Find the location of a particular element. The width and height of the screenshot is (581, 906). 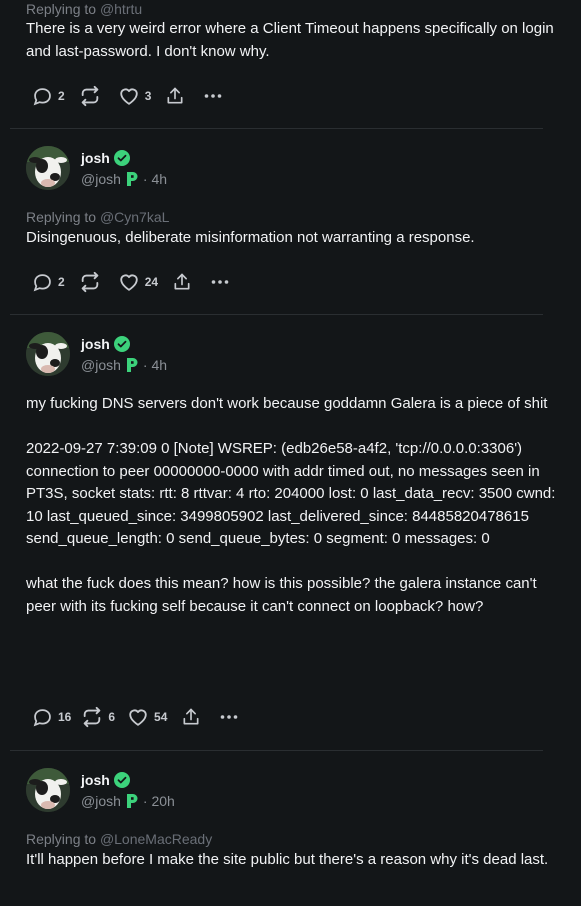

like-count: 3 is located at coordinates (148, 96).